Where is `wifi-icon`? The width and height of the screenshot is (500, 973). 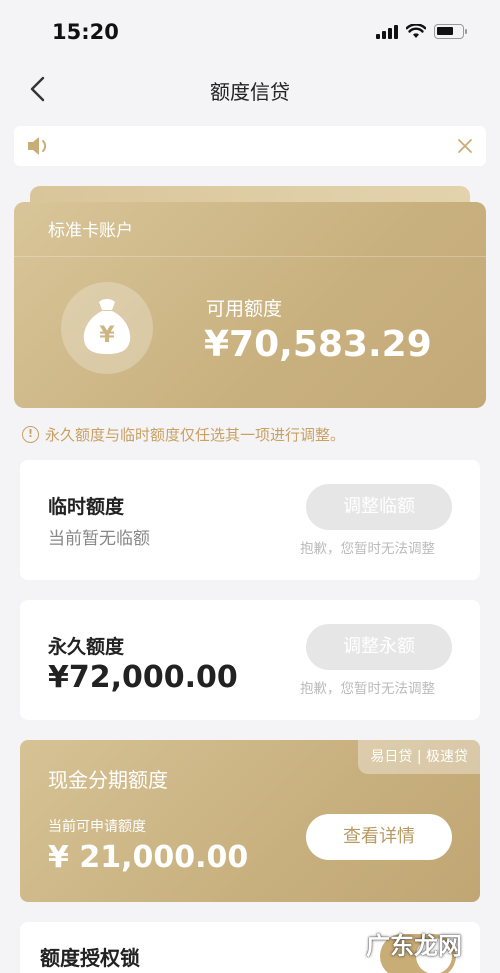 wifi-icon is located at coordinates (416, 31).